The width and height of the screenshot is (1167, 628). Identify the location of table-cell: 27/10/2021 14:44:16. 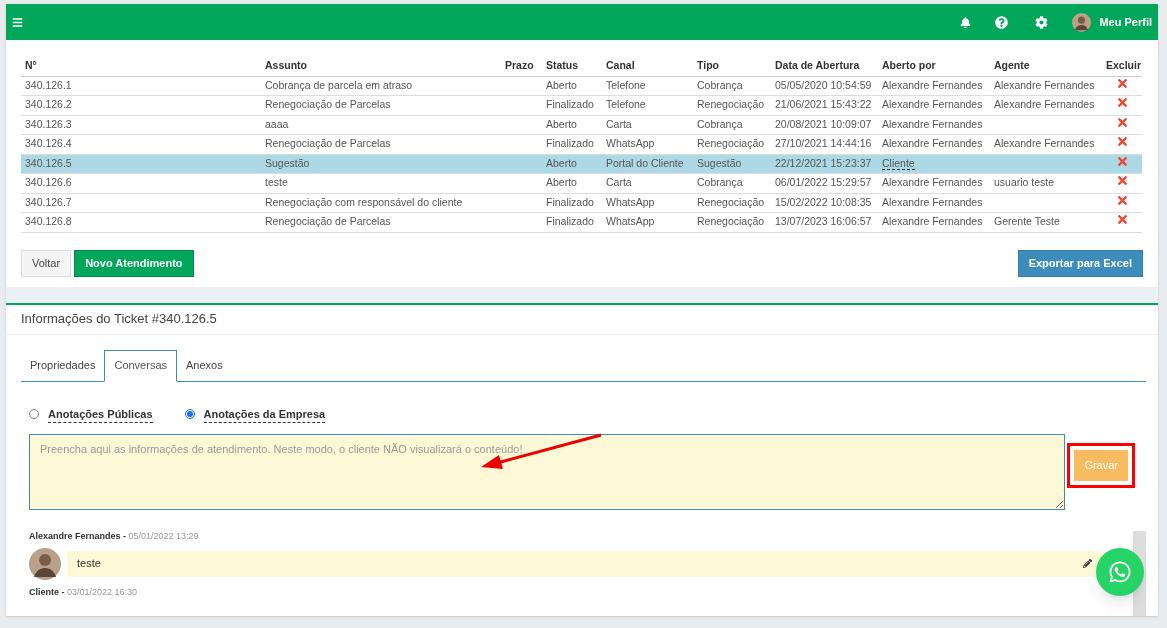
(823, 143).